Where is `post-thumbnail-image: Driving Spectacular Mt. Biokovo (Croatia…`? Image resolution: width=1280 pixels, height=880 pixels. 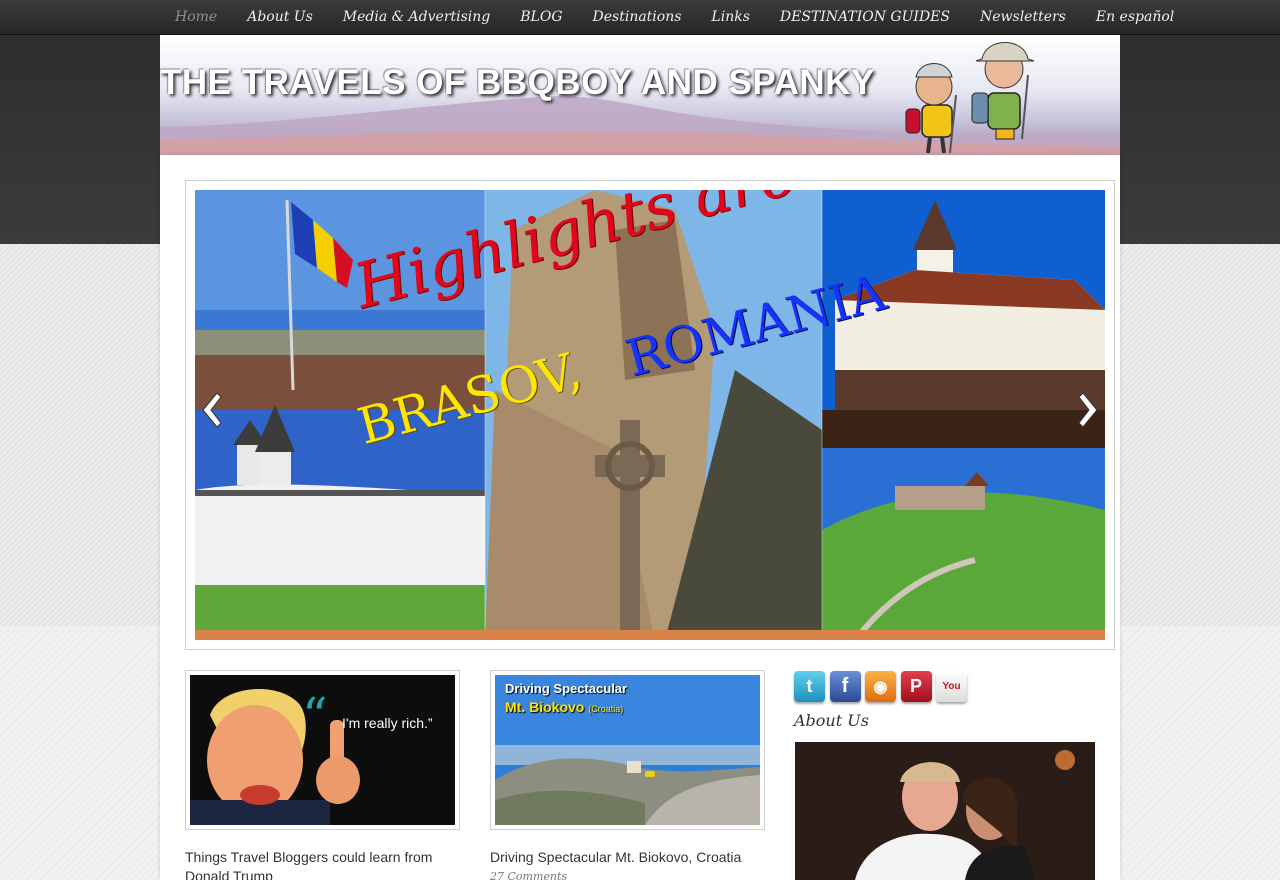 post-thumbnail-image: Driving Spectacular Mt. Biokovo (Croatia… is located at coordinates (627, 750).